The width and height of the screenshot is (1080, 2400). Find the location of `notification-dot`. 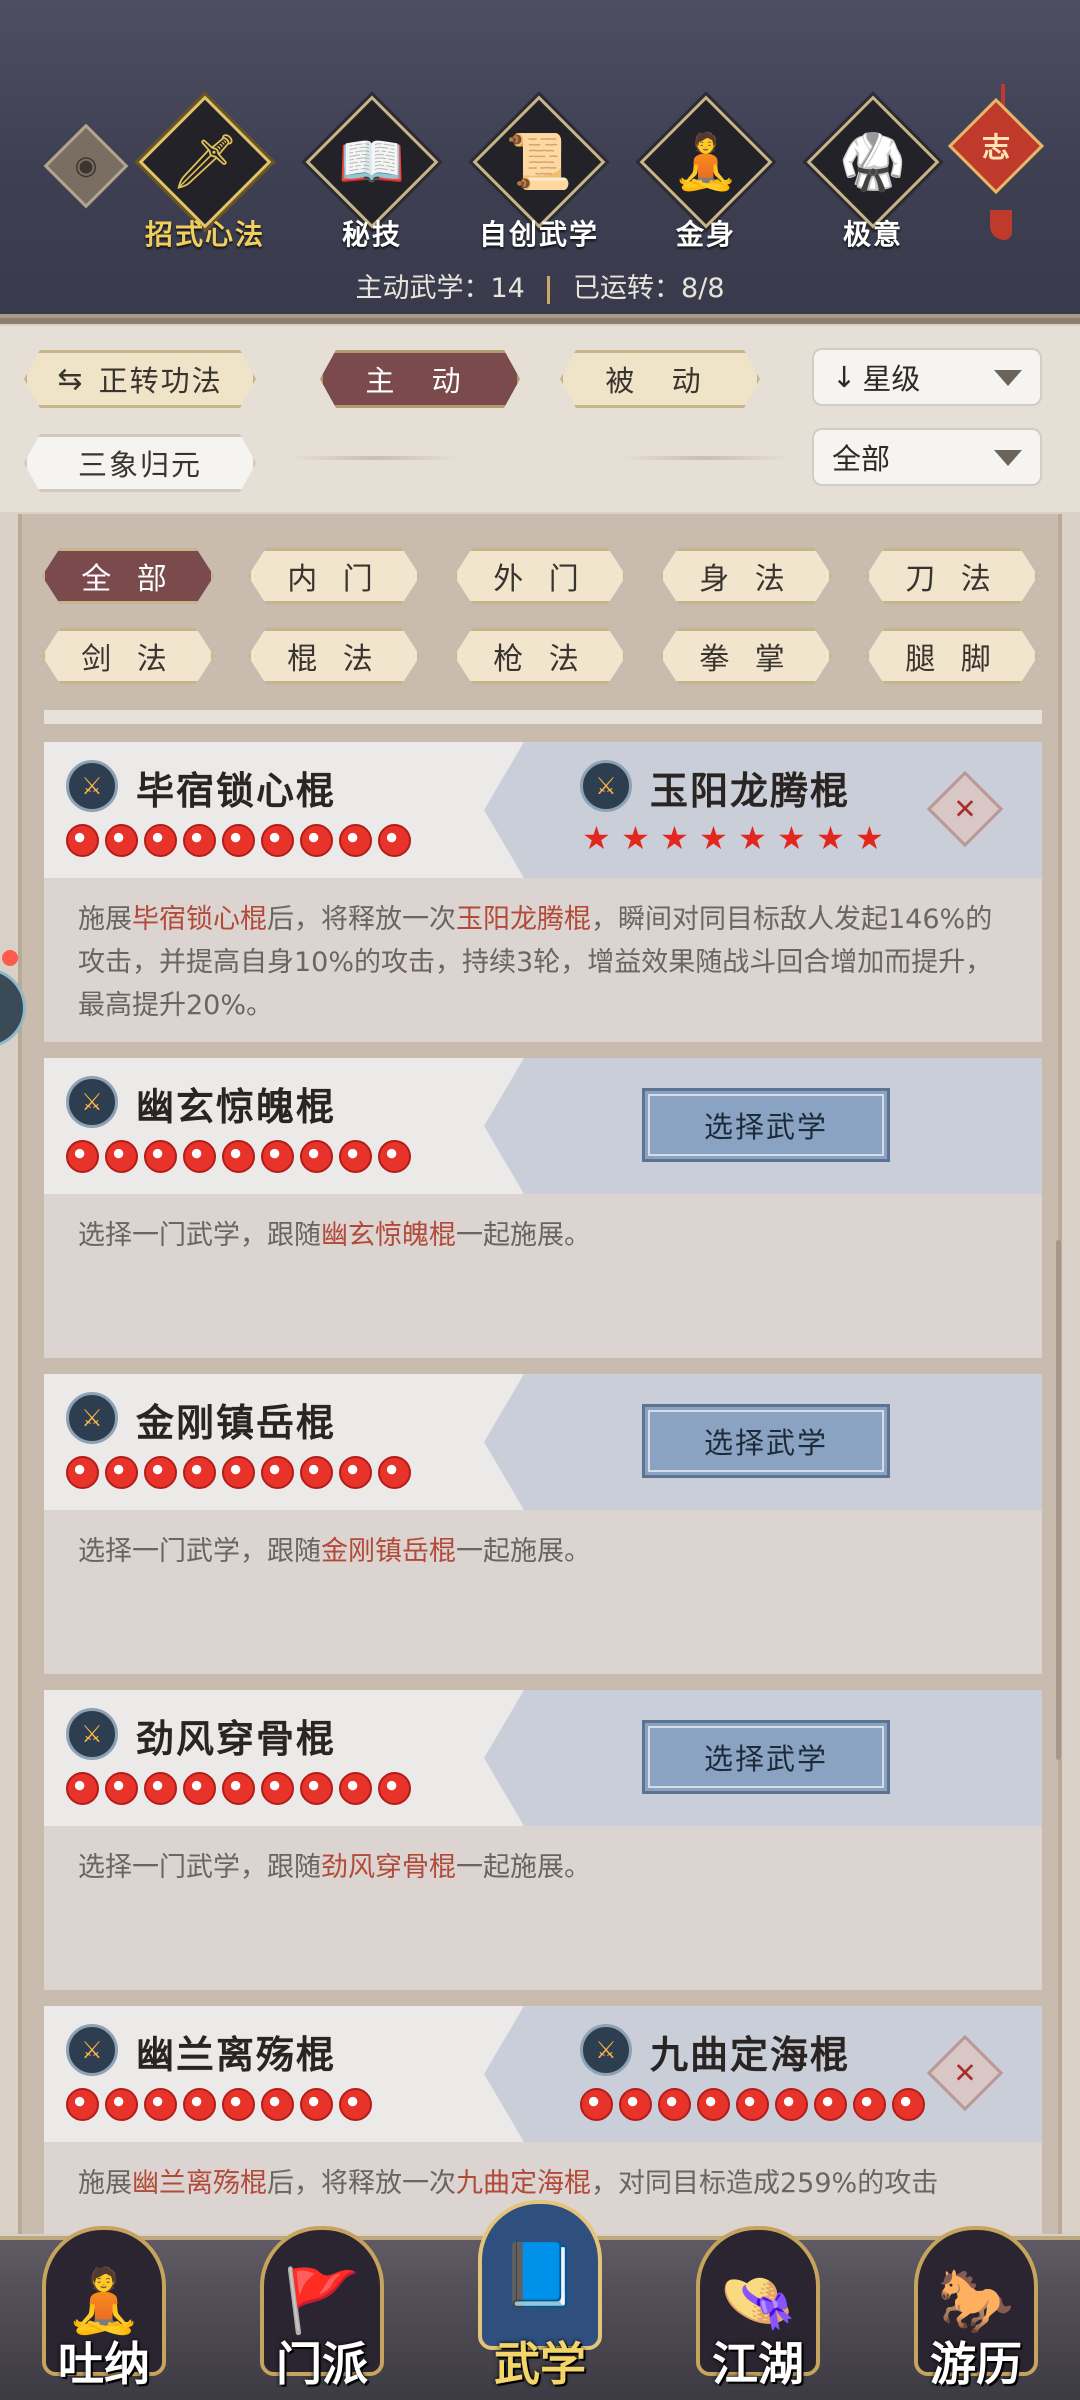

notification-dot is located at coordinates (10, 958).